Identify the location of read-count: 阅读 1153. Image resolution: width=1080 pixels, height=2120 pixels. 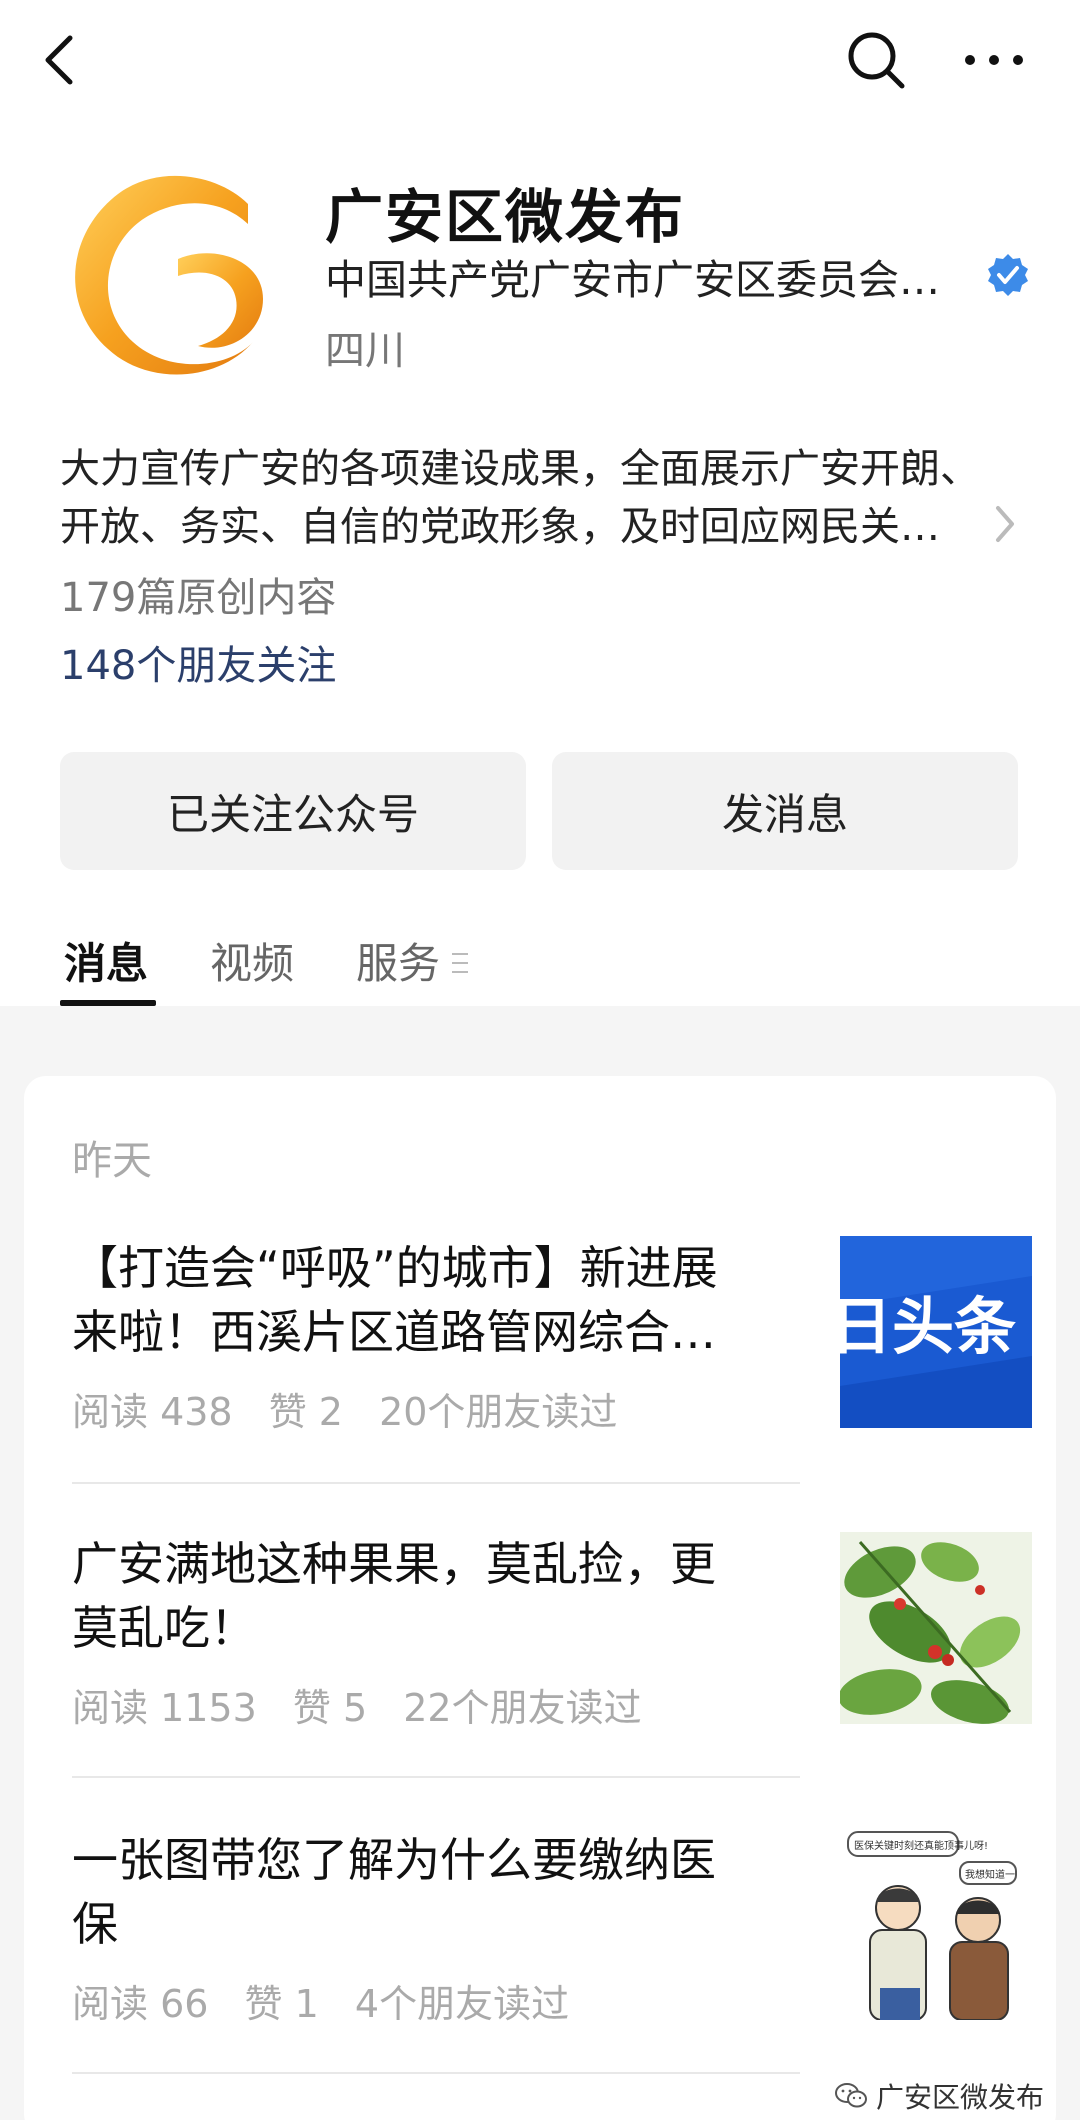
(164, 1708).